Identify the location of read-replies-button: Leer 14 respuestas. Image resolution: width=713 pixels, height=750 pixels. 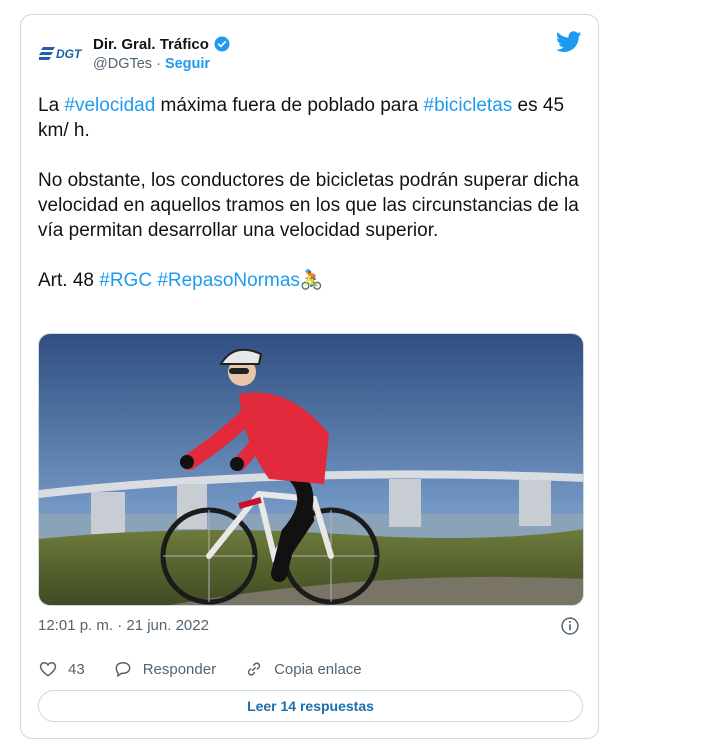
(310, 706).